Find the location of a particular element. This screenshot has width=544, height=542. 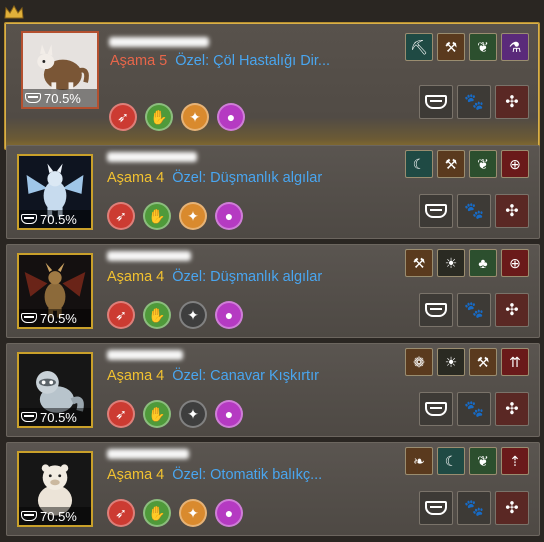

box-icon: ✣ is located at coordinates (512, 409).